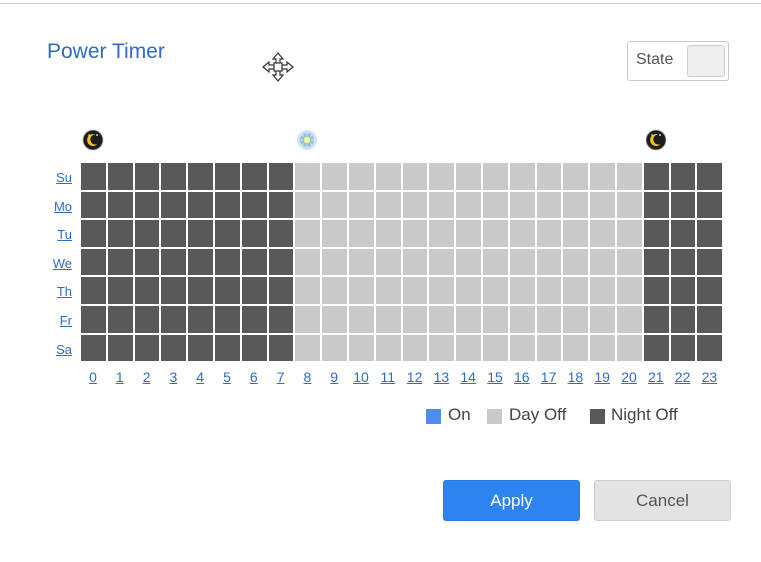  What do you see at coordinates (227, 377) in the screenshot?
I see `hour-link-5: 5` at bounding box center [227, 377].